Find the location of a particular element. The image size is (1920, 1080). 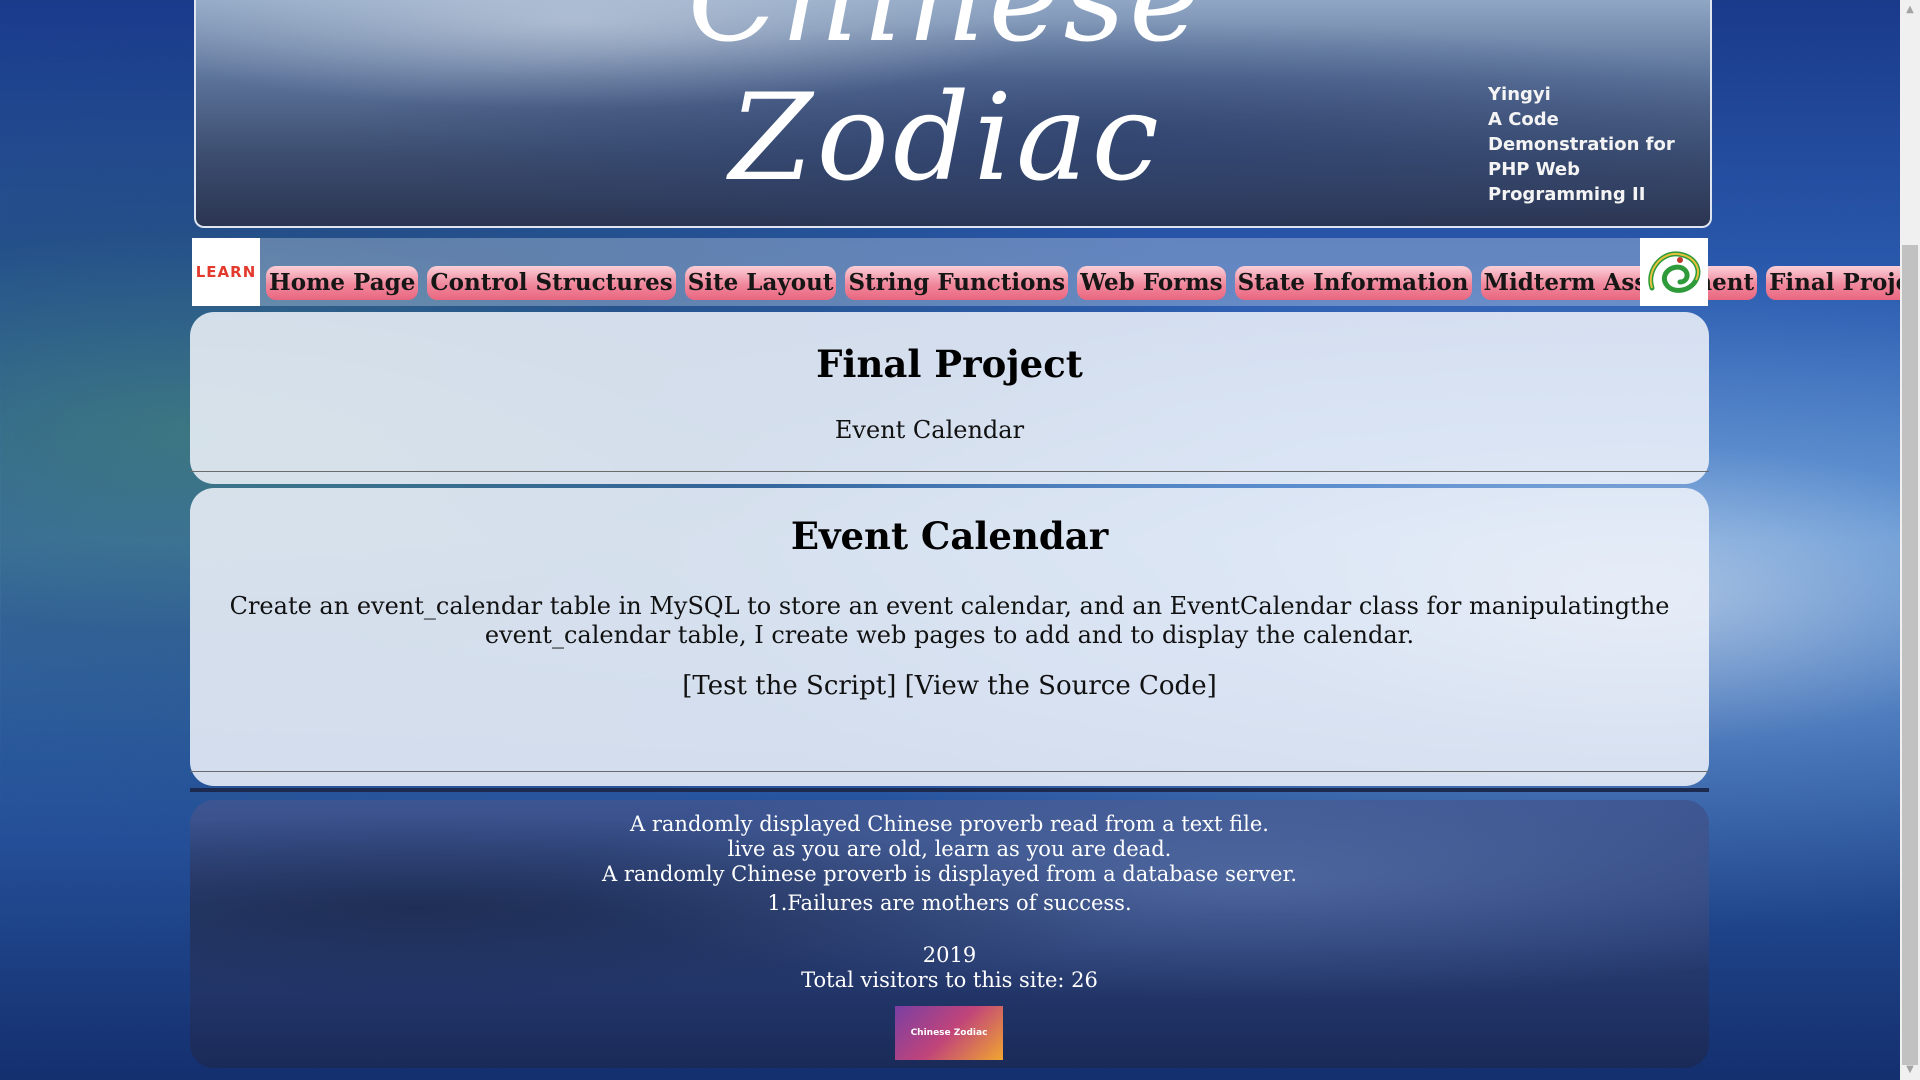

scroll-up-arrow-icon: ▲ is located at coordinates (1910, 10).